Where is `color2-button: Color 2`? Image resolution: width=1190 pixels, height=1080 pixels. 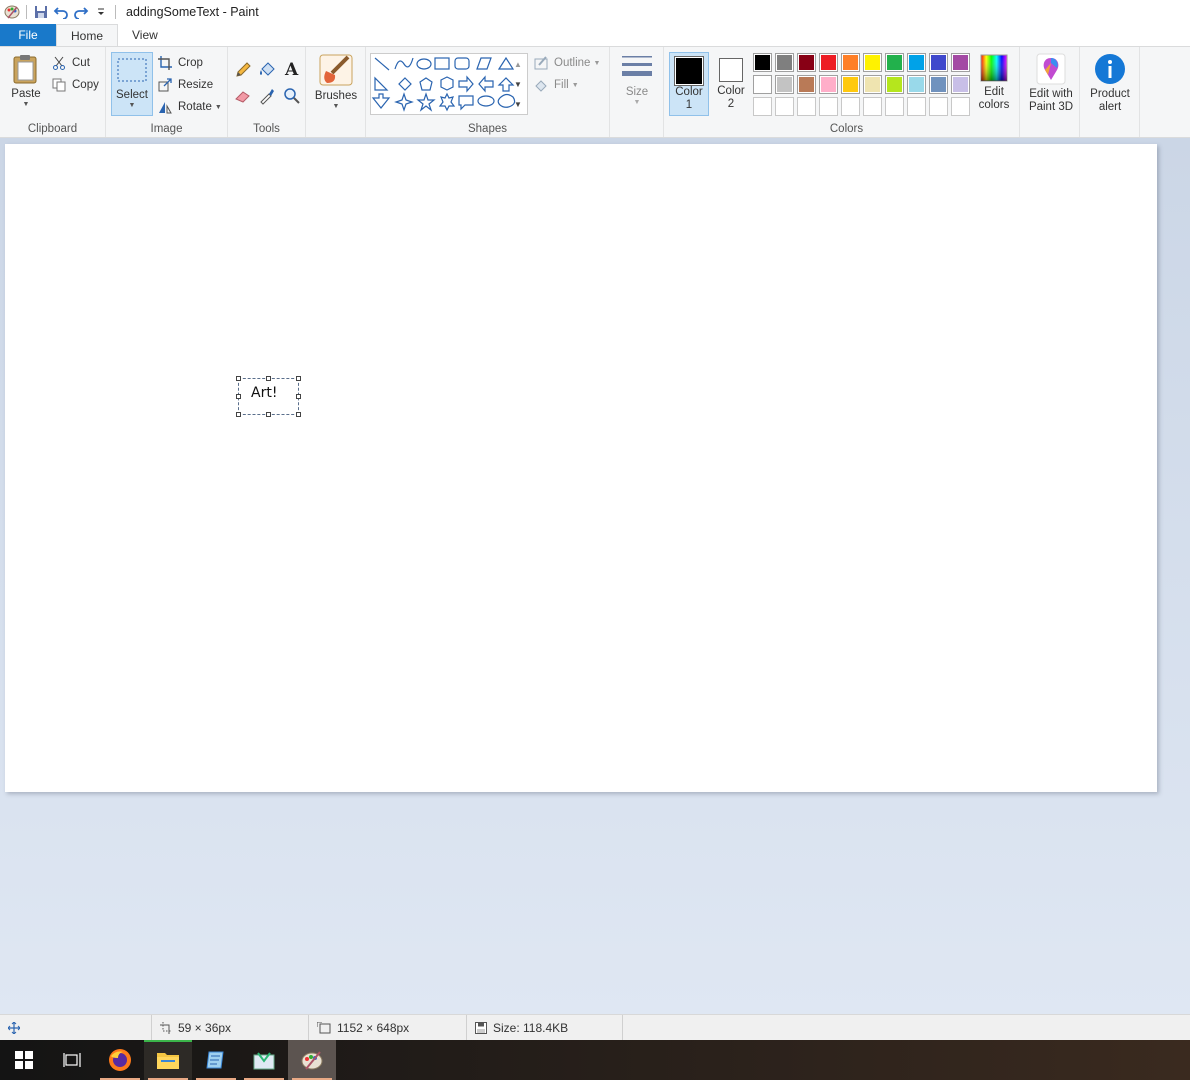 color2-button: Color 2 is located at coordinates (731, 84).